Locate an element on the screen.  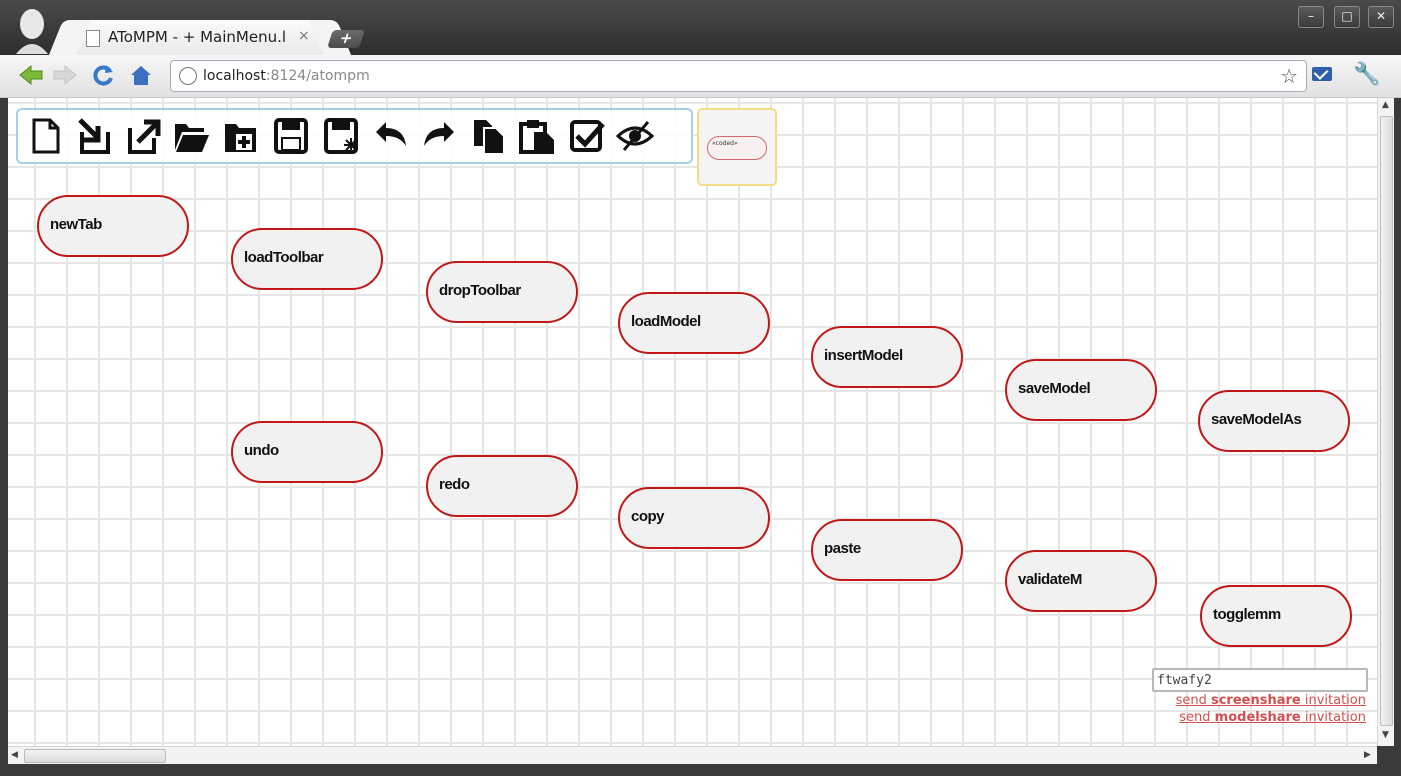
save-as-icon is located at coordinates (341, 136).